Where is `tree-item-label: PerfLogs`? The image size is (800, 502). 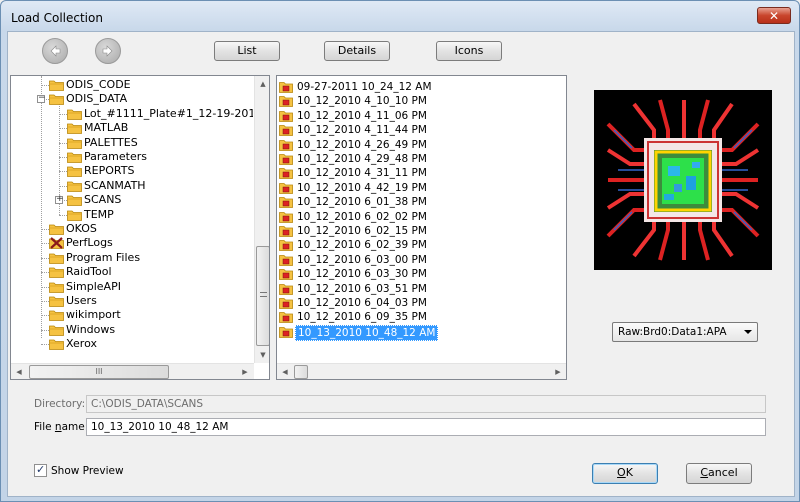
tree-item-label: PerfLogs is located at coordinates (89, 243).